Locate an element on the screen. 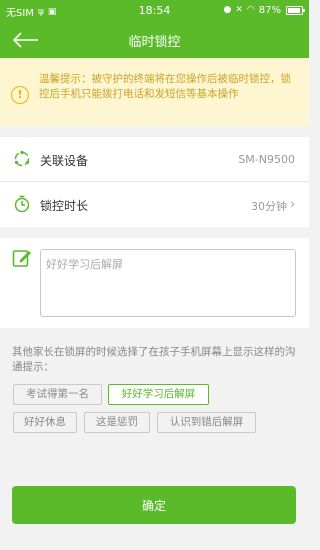 This screenshot has width=320, height=550. device-row: 关联设备 SM-N9500 is located at coordinates (154, 159).